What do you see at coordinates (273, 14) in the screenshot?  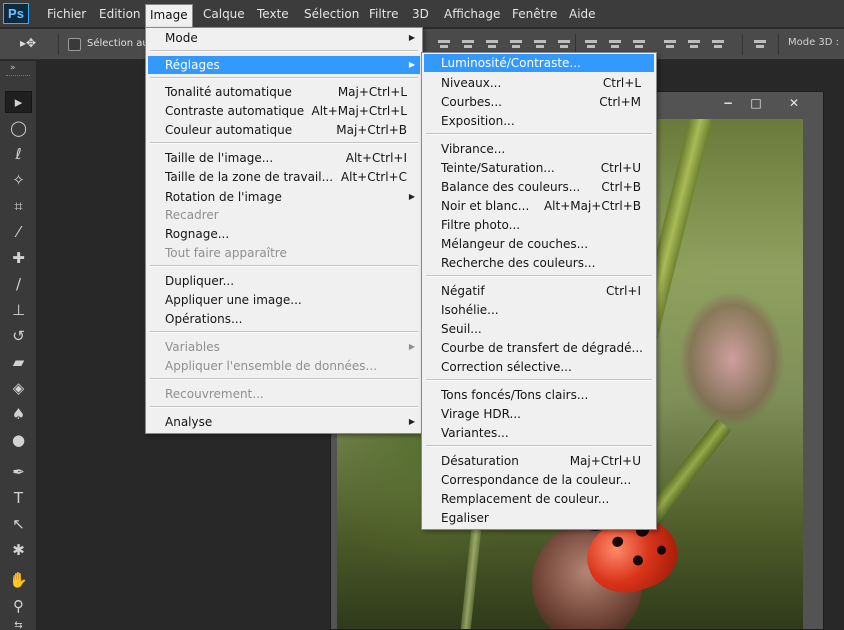 I see `menu-texte: Texte` at bounding box center [273, 14].